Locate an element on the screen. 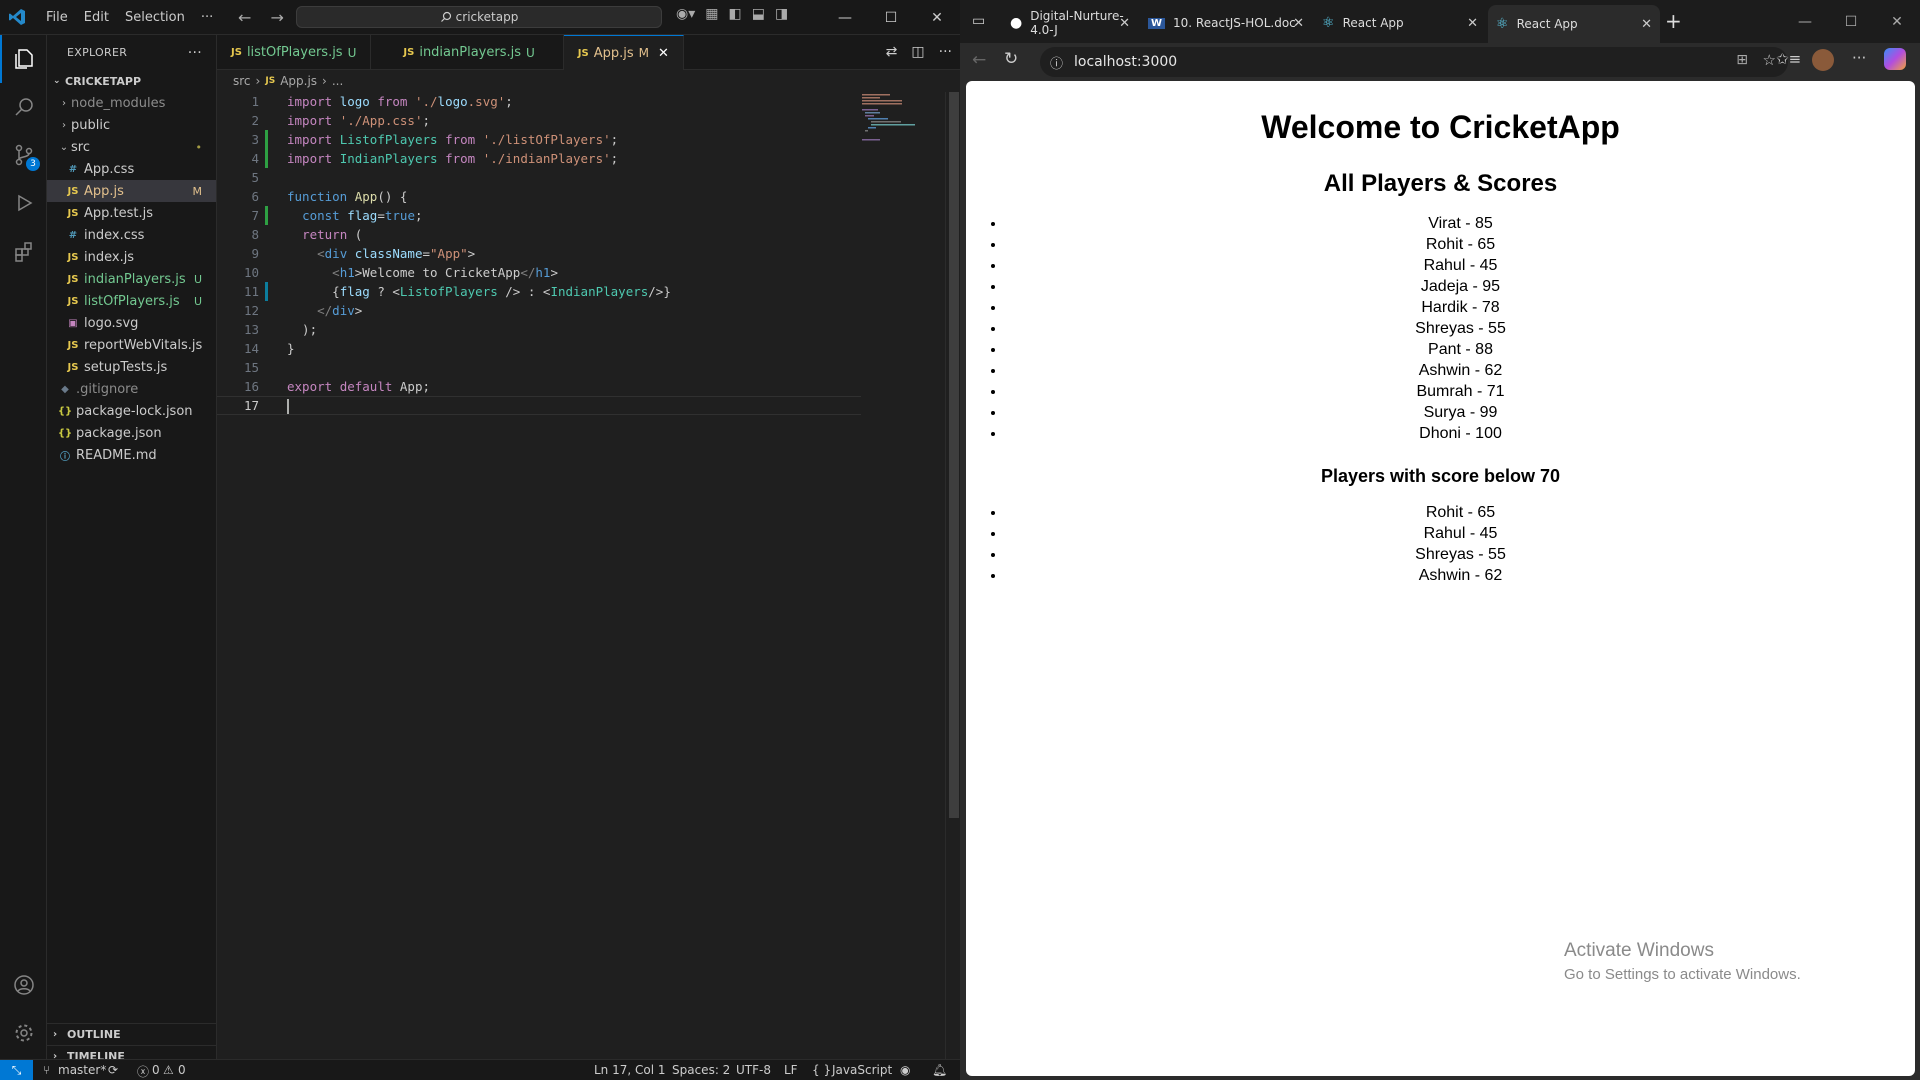  tree-item: # index.css is located at coordinates (131, 235).